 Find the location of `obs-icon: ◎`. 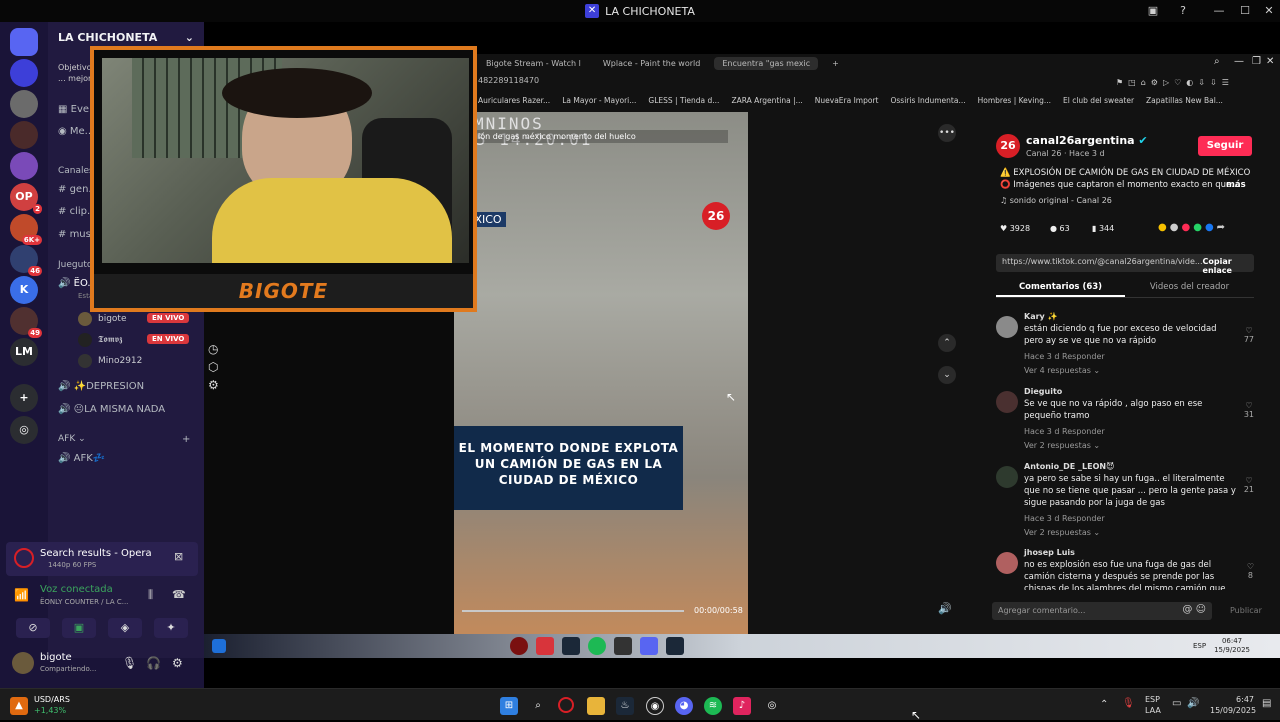

obs-icon: ◎ is located at coordinates (772, 706).